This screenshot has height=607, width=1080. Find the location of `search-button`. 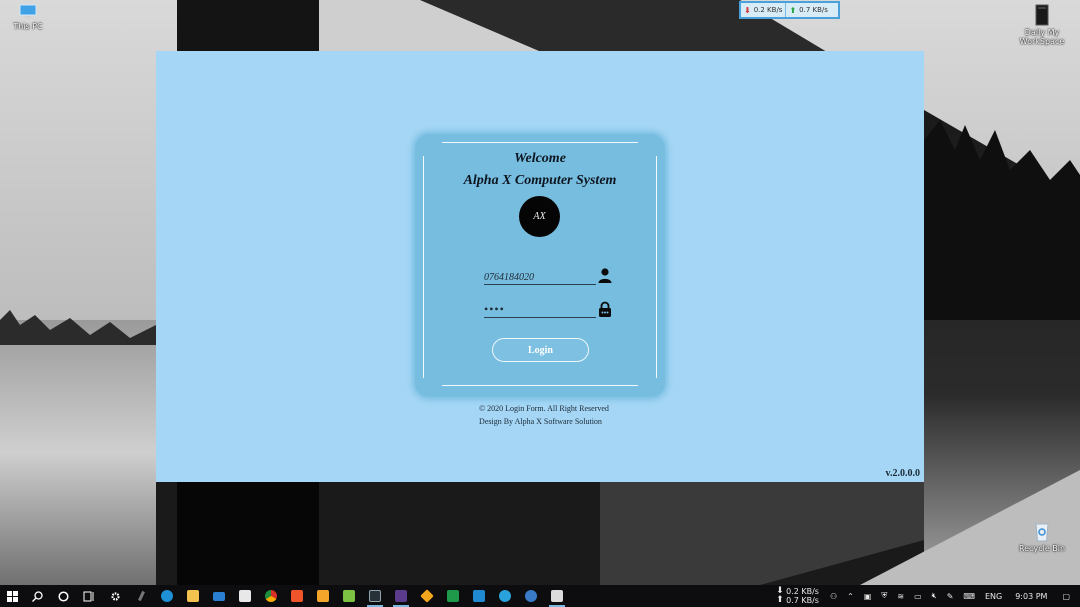

search-button is located at coordinates (37, 596).